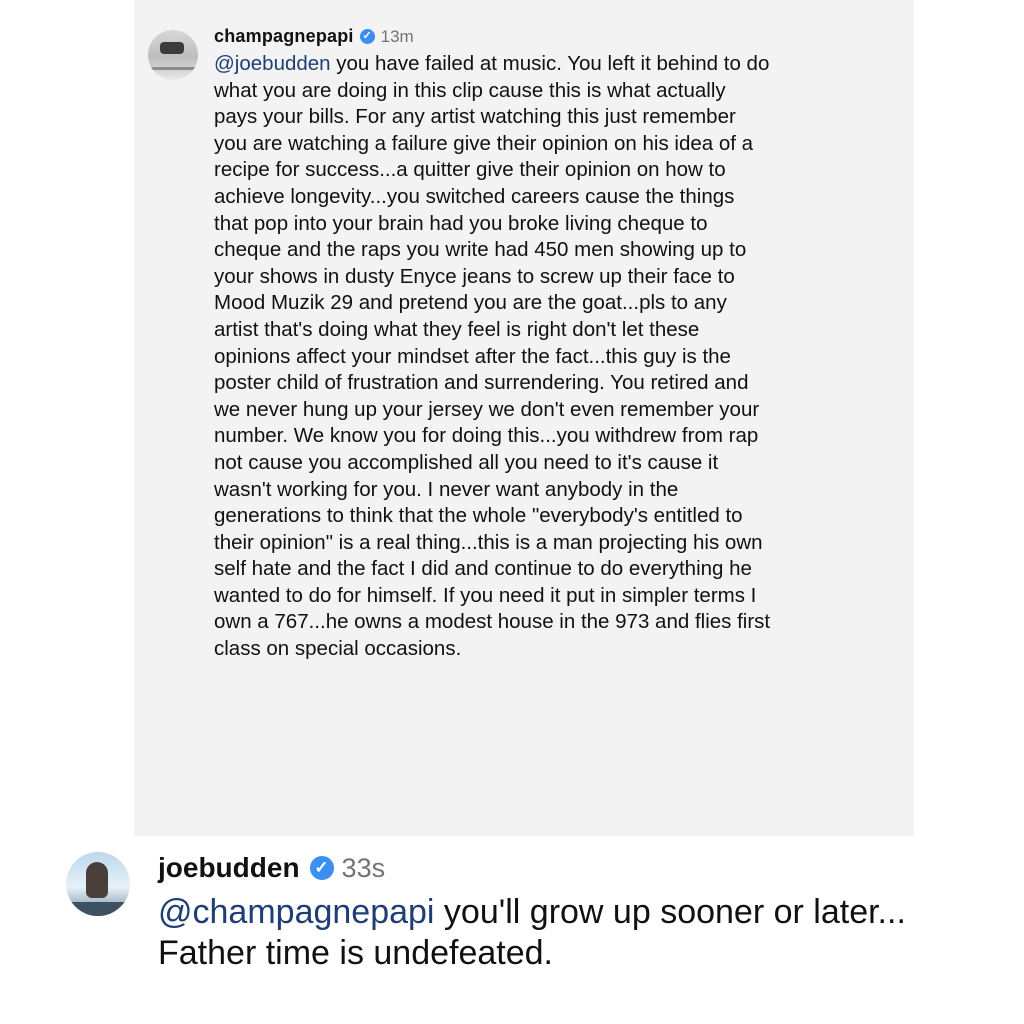 The width and height of the screenshot is (1024, 1024). What do you see at coordinates (284, 36) in the screenshot?
I see `username: champagnepapi` at bounding box center [284, 36].